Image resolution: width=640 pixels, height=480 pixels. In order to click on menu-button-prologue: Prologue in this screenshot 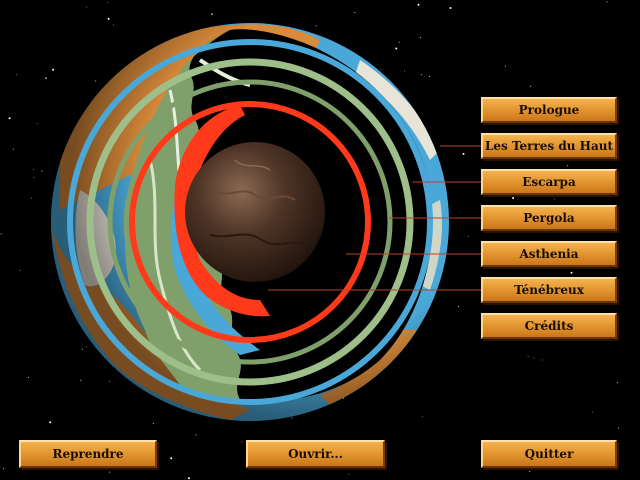, I will do `click(549, 110)`.